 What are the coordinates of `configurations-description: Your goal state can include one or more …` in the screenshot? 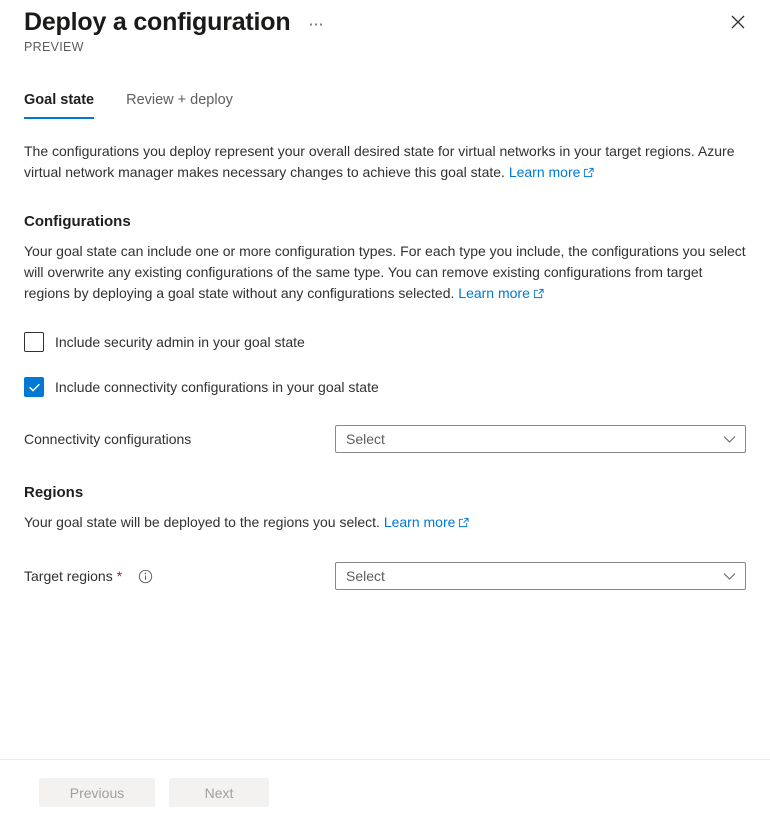 It's located at (385, 273).